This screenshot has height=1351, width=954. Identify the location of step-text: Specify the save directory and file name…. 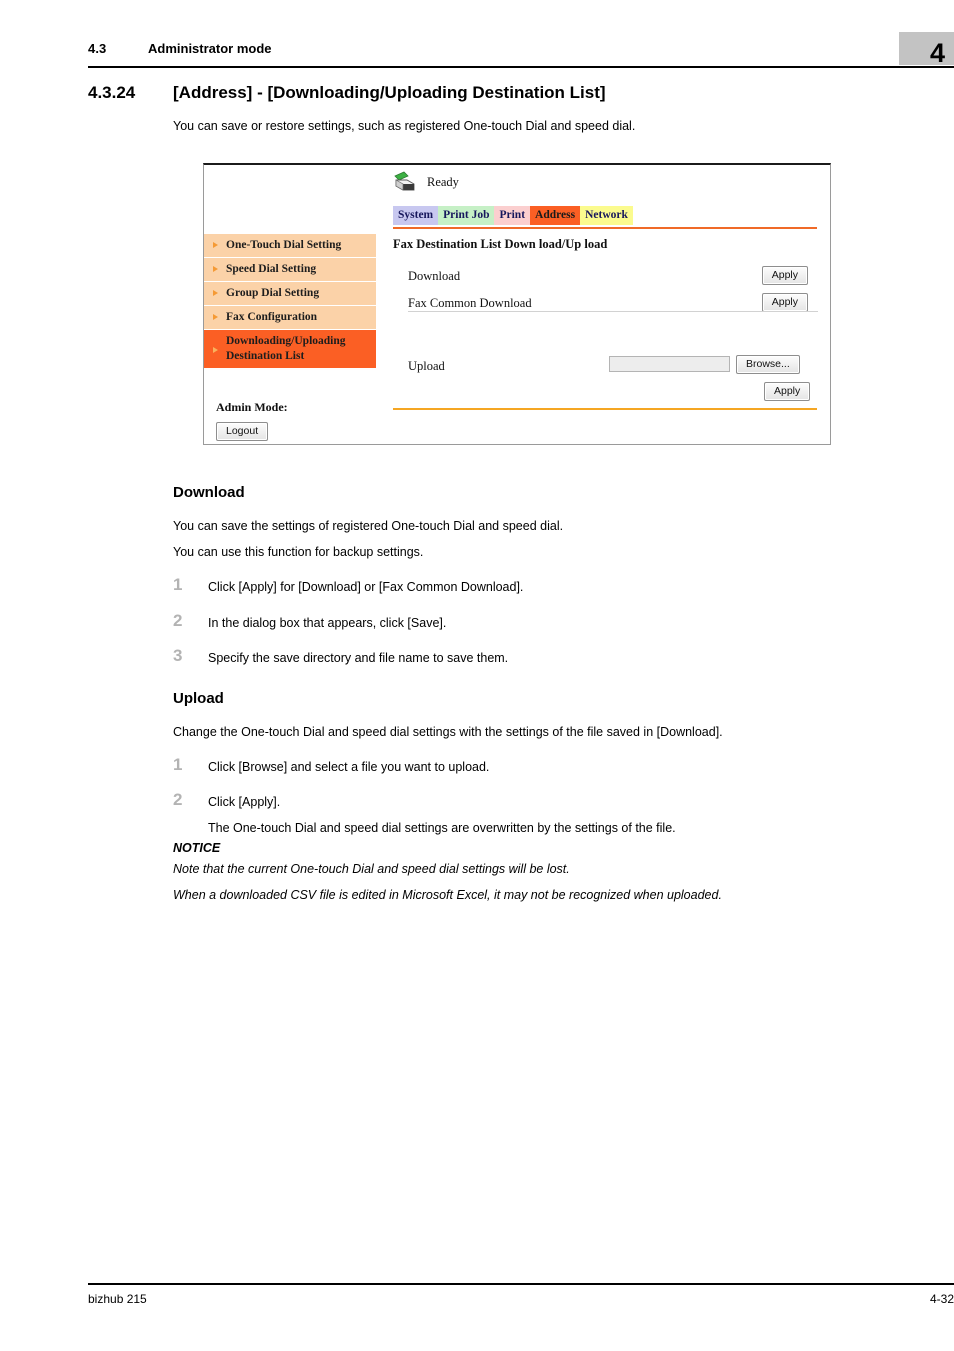
(358, 658).